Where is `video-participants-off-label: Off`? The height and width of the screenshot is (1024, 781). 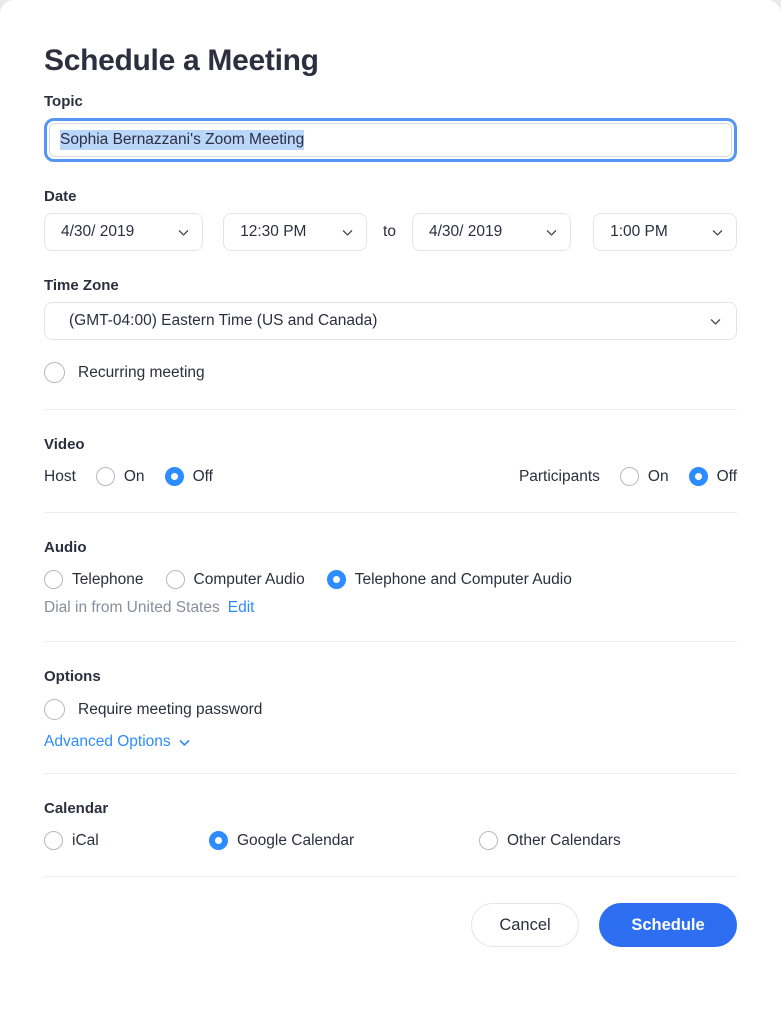 video-participants-off-label: Off is located at coordinates (726, 476).